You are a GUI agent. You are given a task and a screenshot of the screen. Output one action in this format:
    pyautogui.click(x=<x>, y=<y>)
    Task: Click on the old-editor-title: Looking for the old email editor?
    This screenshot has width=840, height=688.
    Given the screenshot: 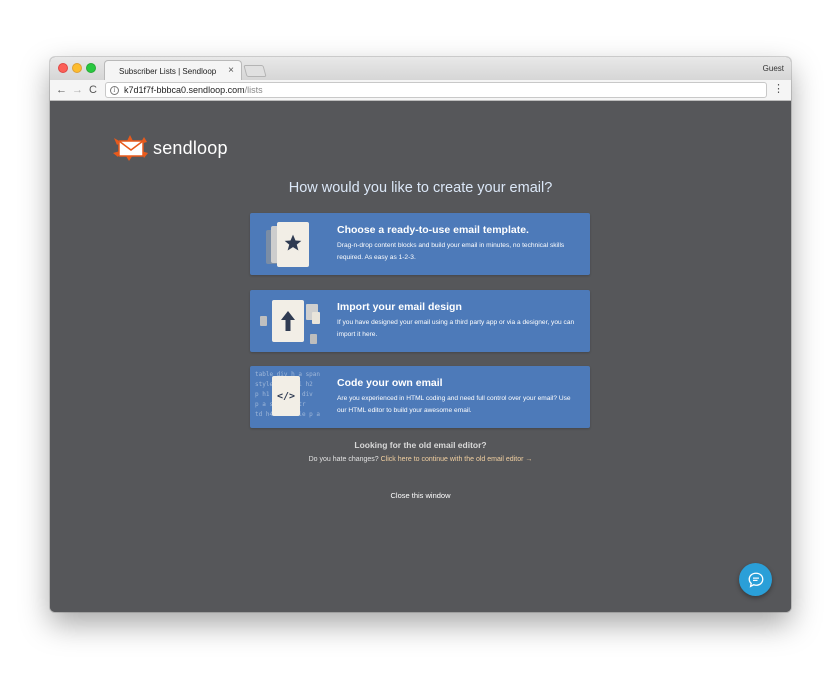 What is the action you would take?
    pyautogui.click(x=420, y=445)
    